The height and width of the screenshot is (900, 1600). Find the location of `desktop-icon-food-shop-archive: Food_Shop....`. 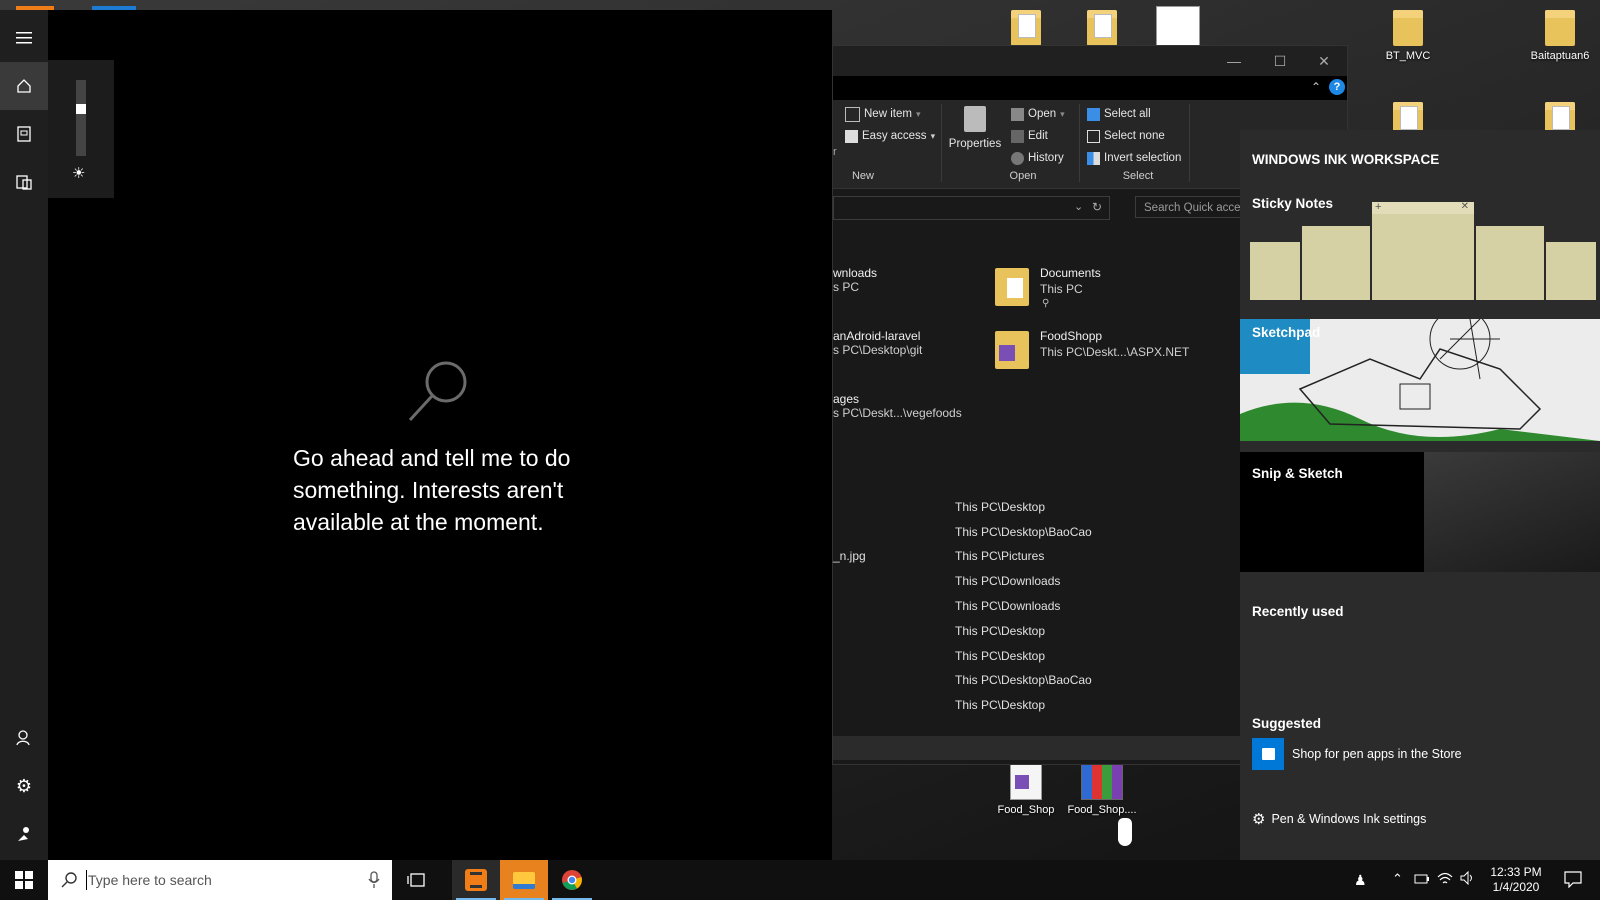

desktop-icon-food-shop-archive: Food_Shop.... is located at coordinates (1102, 789).